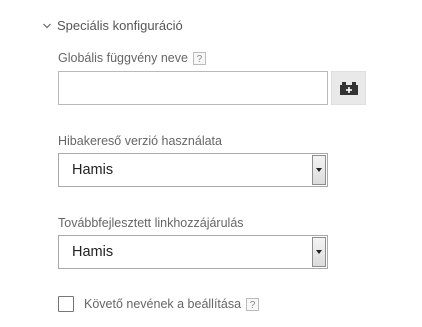  I want to click on tracker-name-row: Követő nevének a beállítása ?, so click(159, 304).